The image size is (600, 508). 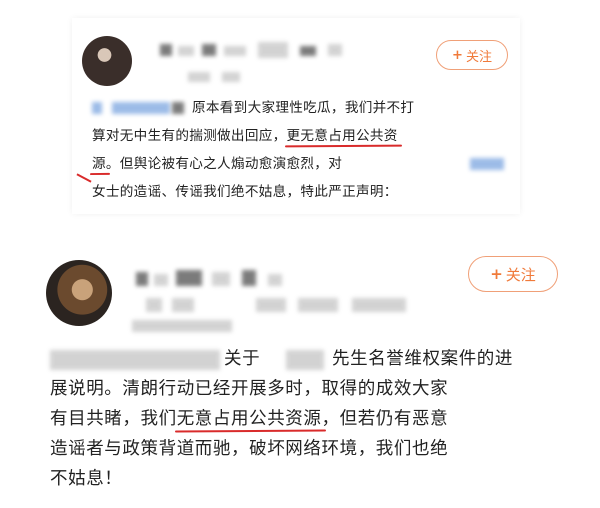 I want to click on underlined-phrase: 源, so click(x=99, y=164).